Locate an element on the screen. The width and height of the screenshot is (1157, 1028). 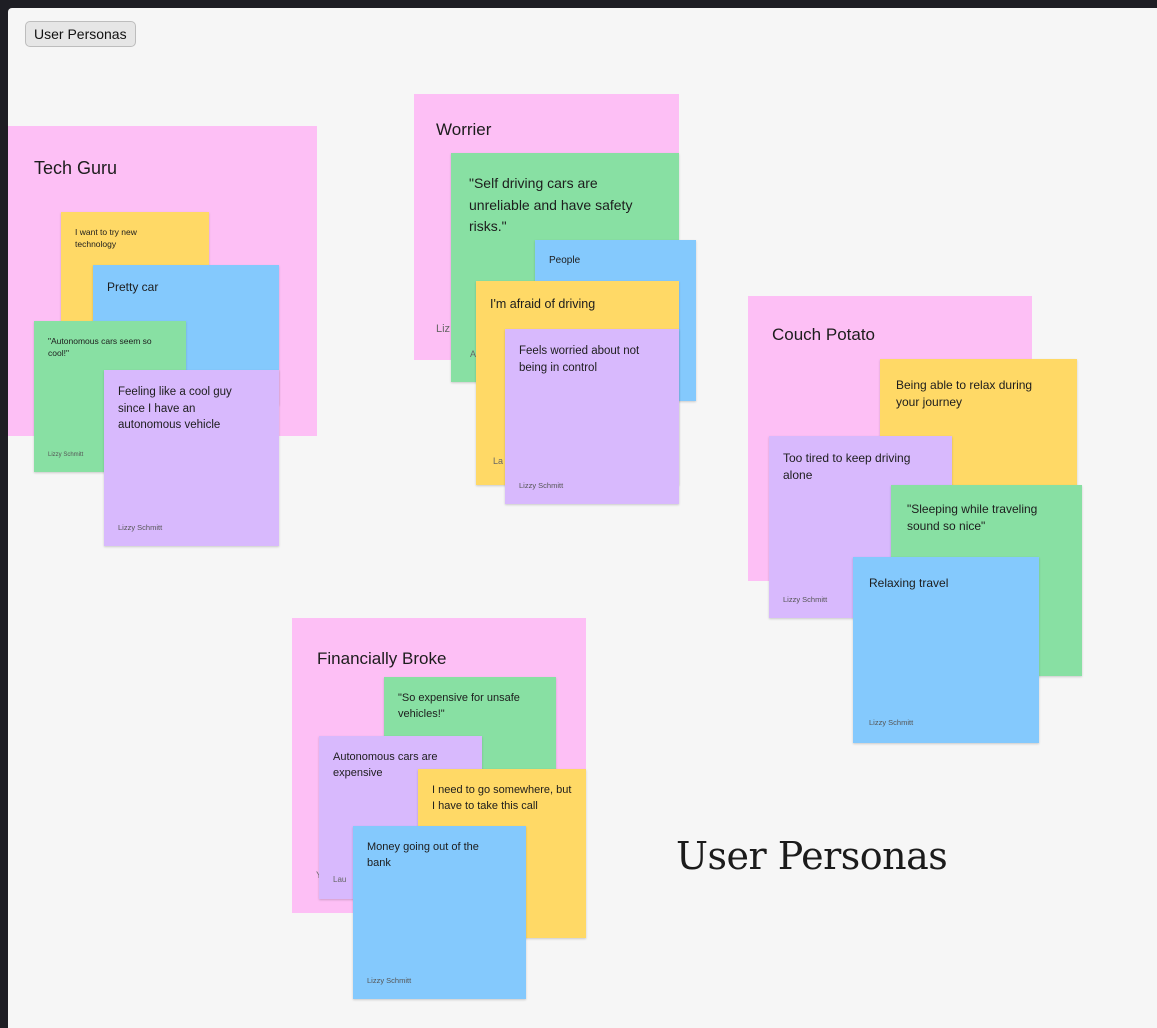
note-text: "Autonomous cars seem so cool!" is located at coordinates (100, 347).